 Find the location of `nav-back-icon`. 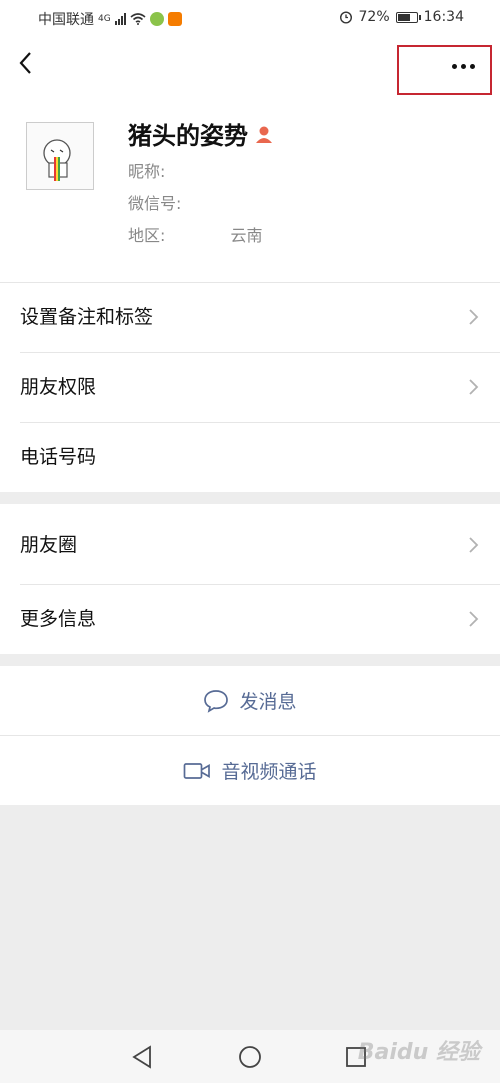

nav-back-icon is located at coordinates (141, 1057).